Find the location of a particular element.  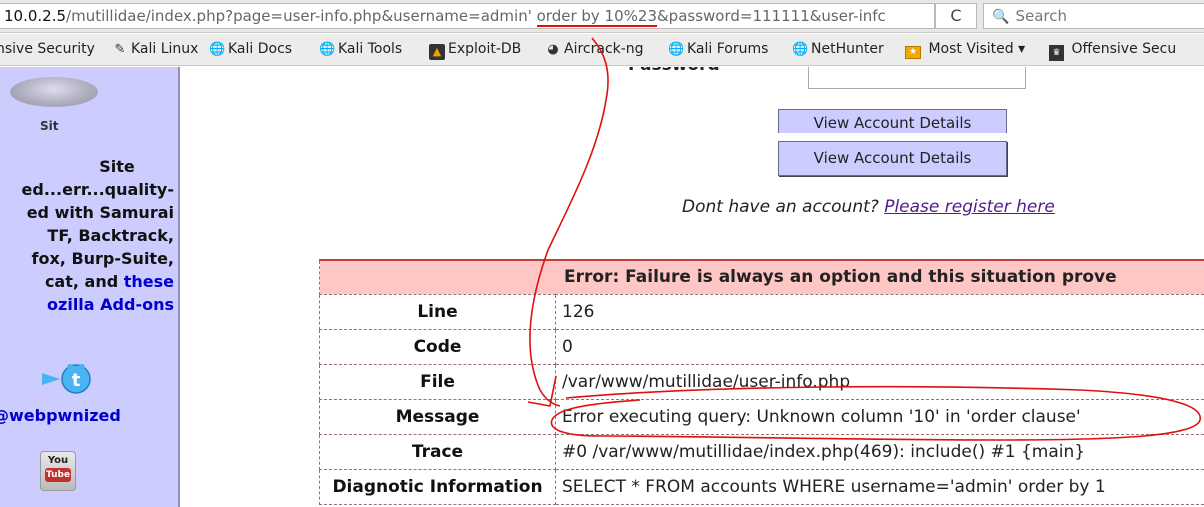

bookmark-nethunter: 🌐 NetHunter is located at coordinates (838, 49).